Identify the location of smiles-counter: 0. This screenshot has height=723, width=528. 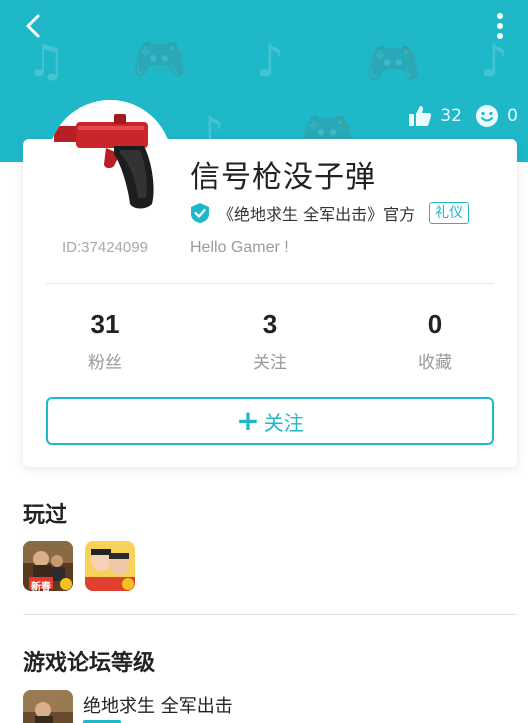
(496, 116).